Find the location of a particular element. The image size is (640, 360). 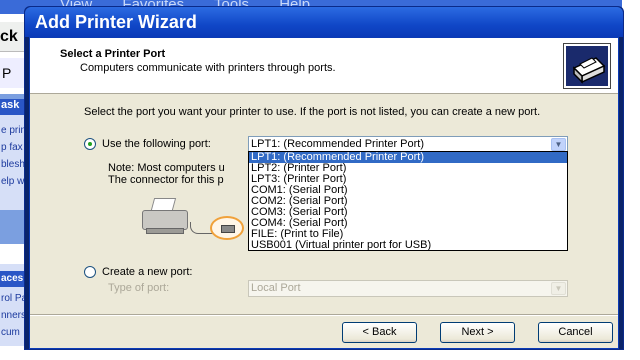

create-new-port-label: Create a new port: is located at coordinates (147, 272).